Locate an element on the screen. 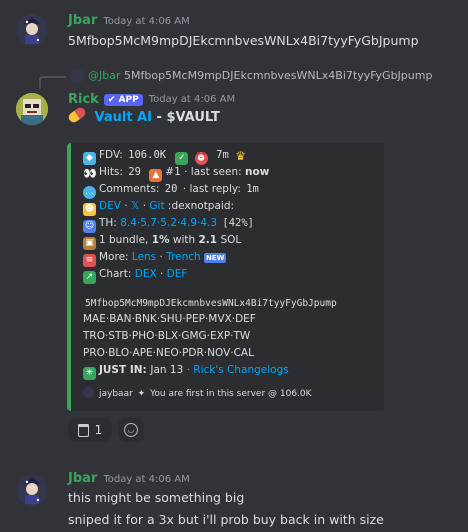 The width and height of the screenshot is (468, 532). trash-can-emoji-icon is located at coordinates (83, 430).